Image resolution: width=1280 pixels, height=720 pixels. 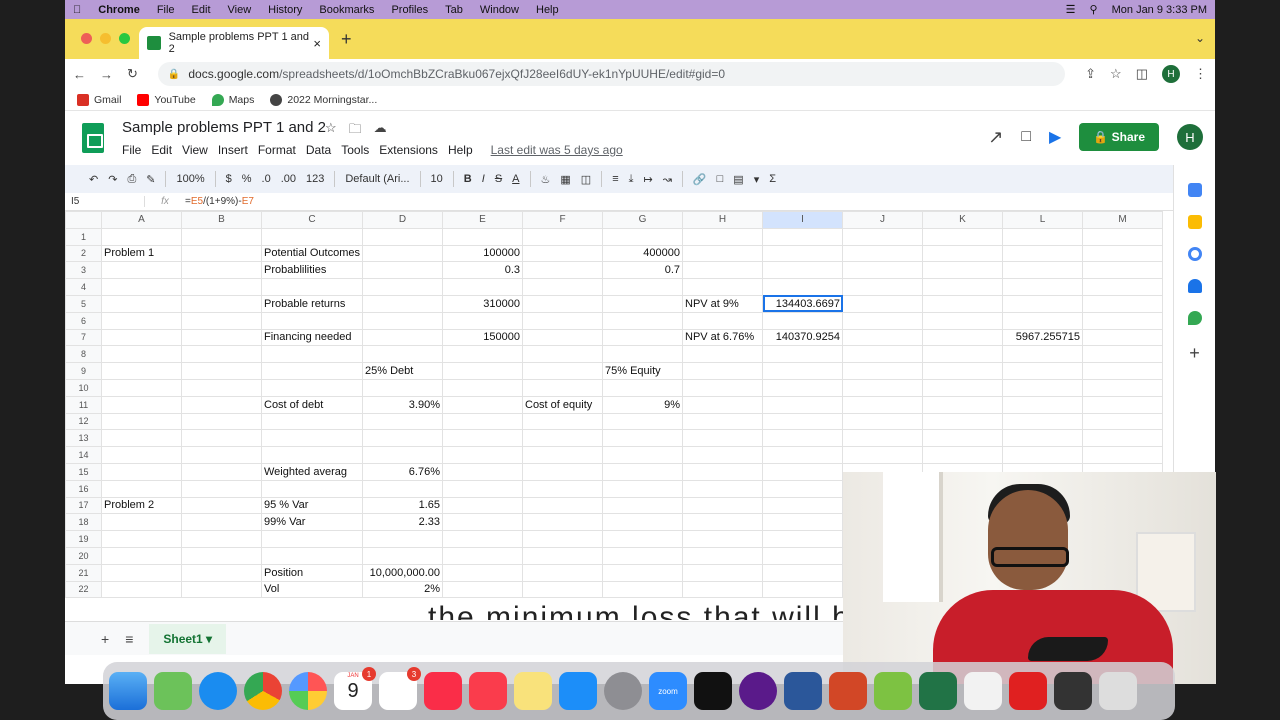 What do you see at coordinates (1122, 371) in the screenshot?
I see `cell-m9` at bounding box center [1122, 371].